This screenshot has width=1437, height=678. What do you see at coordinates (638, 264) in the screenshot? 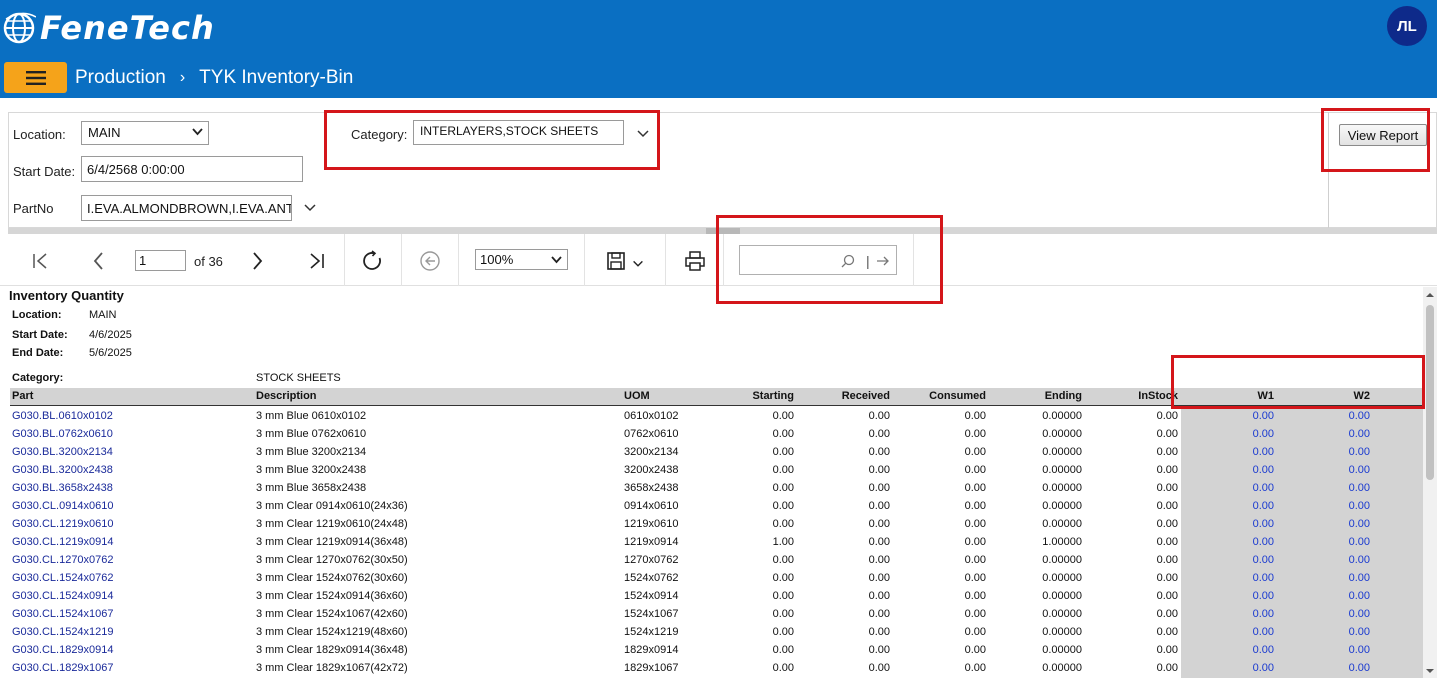
I see `export-dropdown-icon` at bounding box center [638, 264].